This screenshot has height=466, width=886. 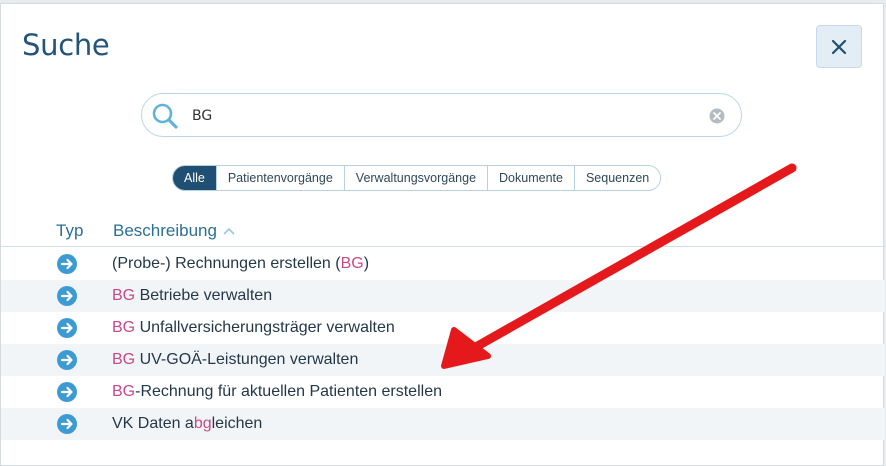 What do you see at coordinates (530, 178) in the screenshot?
I see `filter-dokumente: Dokumente` at bounding box center [530, 178].